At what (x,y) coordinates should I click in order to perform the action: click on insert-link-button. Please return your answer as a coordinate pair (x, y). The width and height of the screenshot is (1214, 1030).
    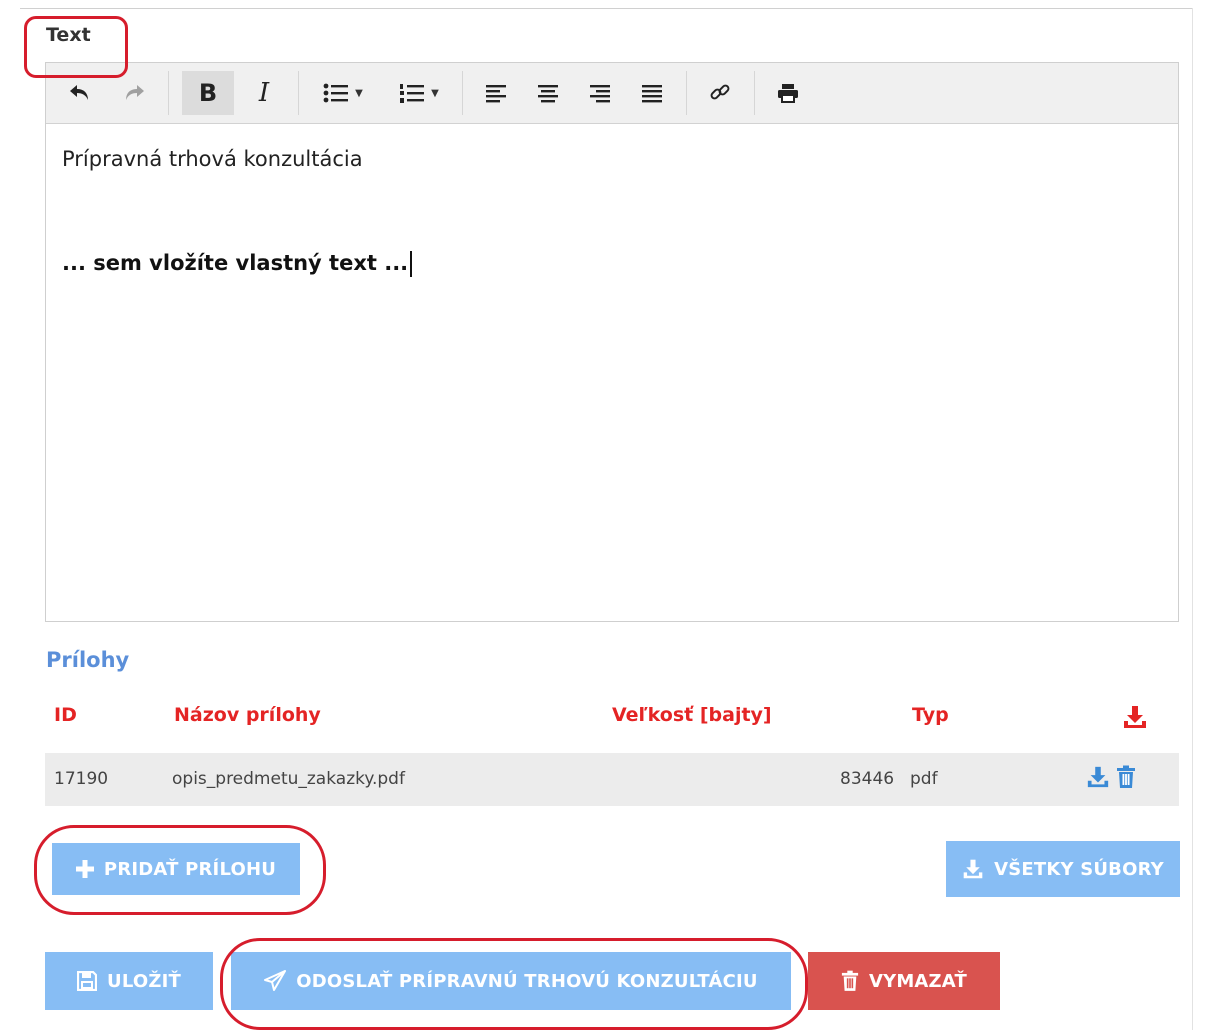
    Looking at the image, I should click on (720, 93).